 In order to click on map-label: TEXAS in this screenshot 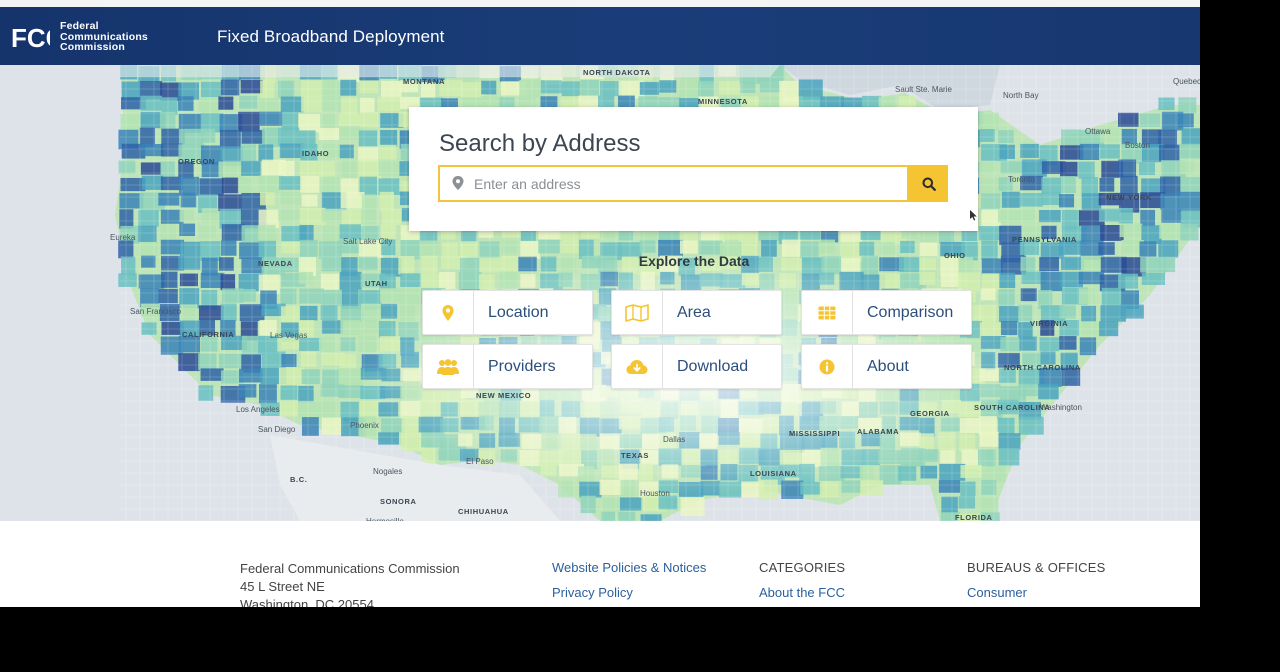, I will do `click(635, 455)`.